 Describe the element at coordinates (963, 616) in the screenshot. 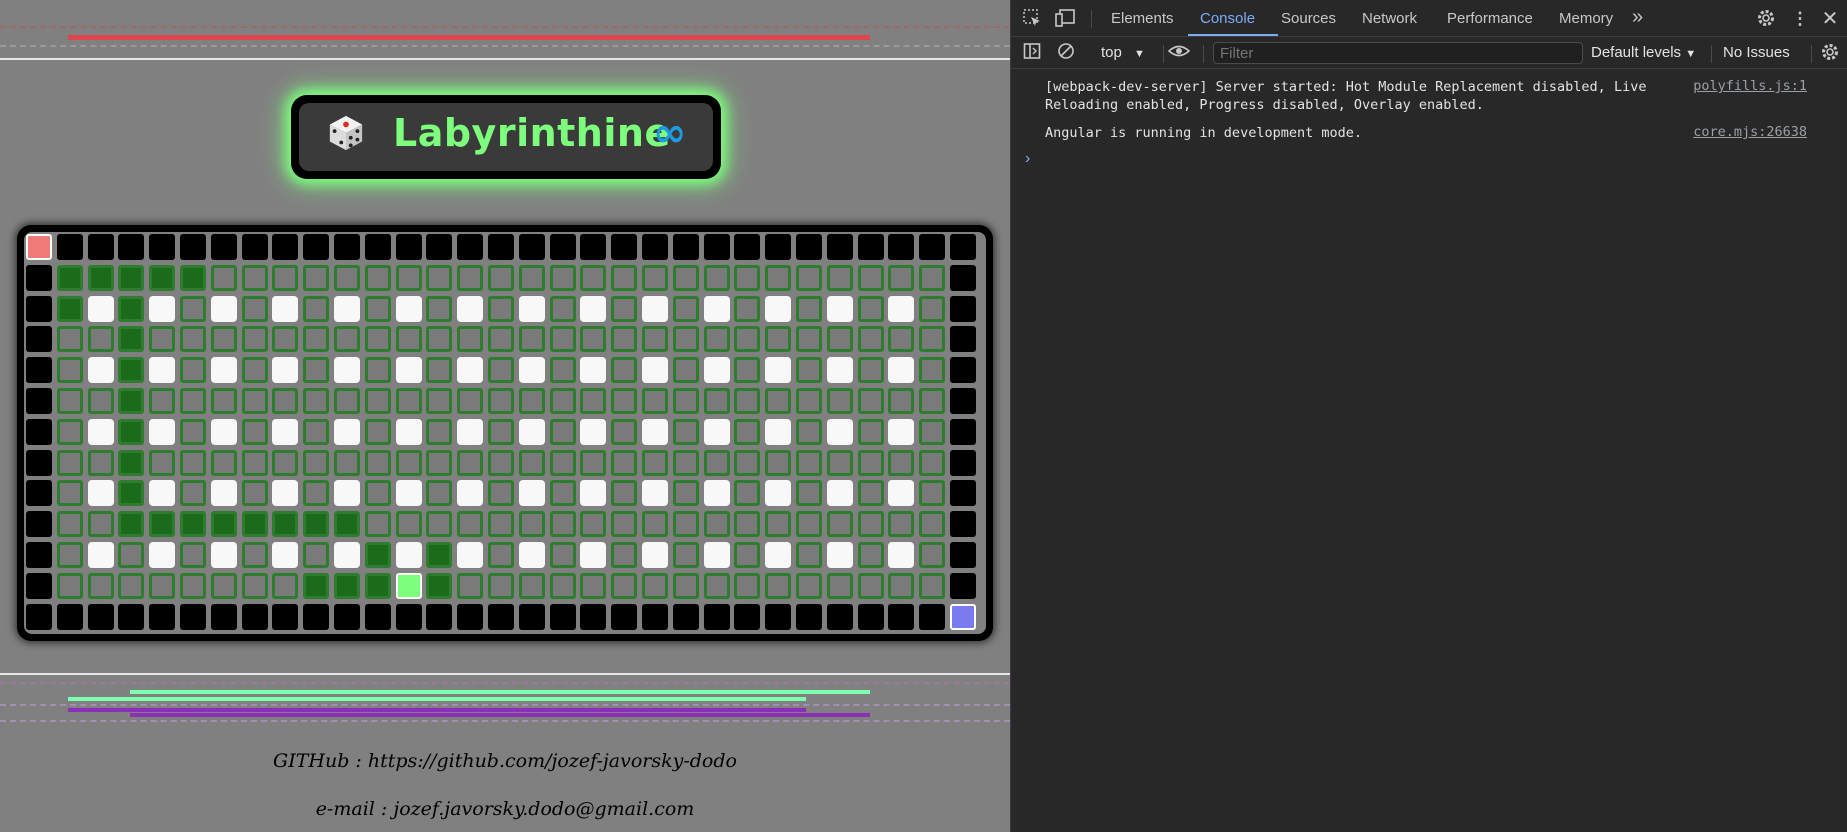

I see `maze-end-cell` at that location.